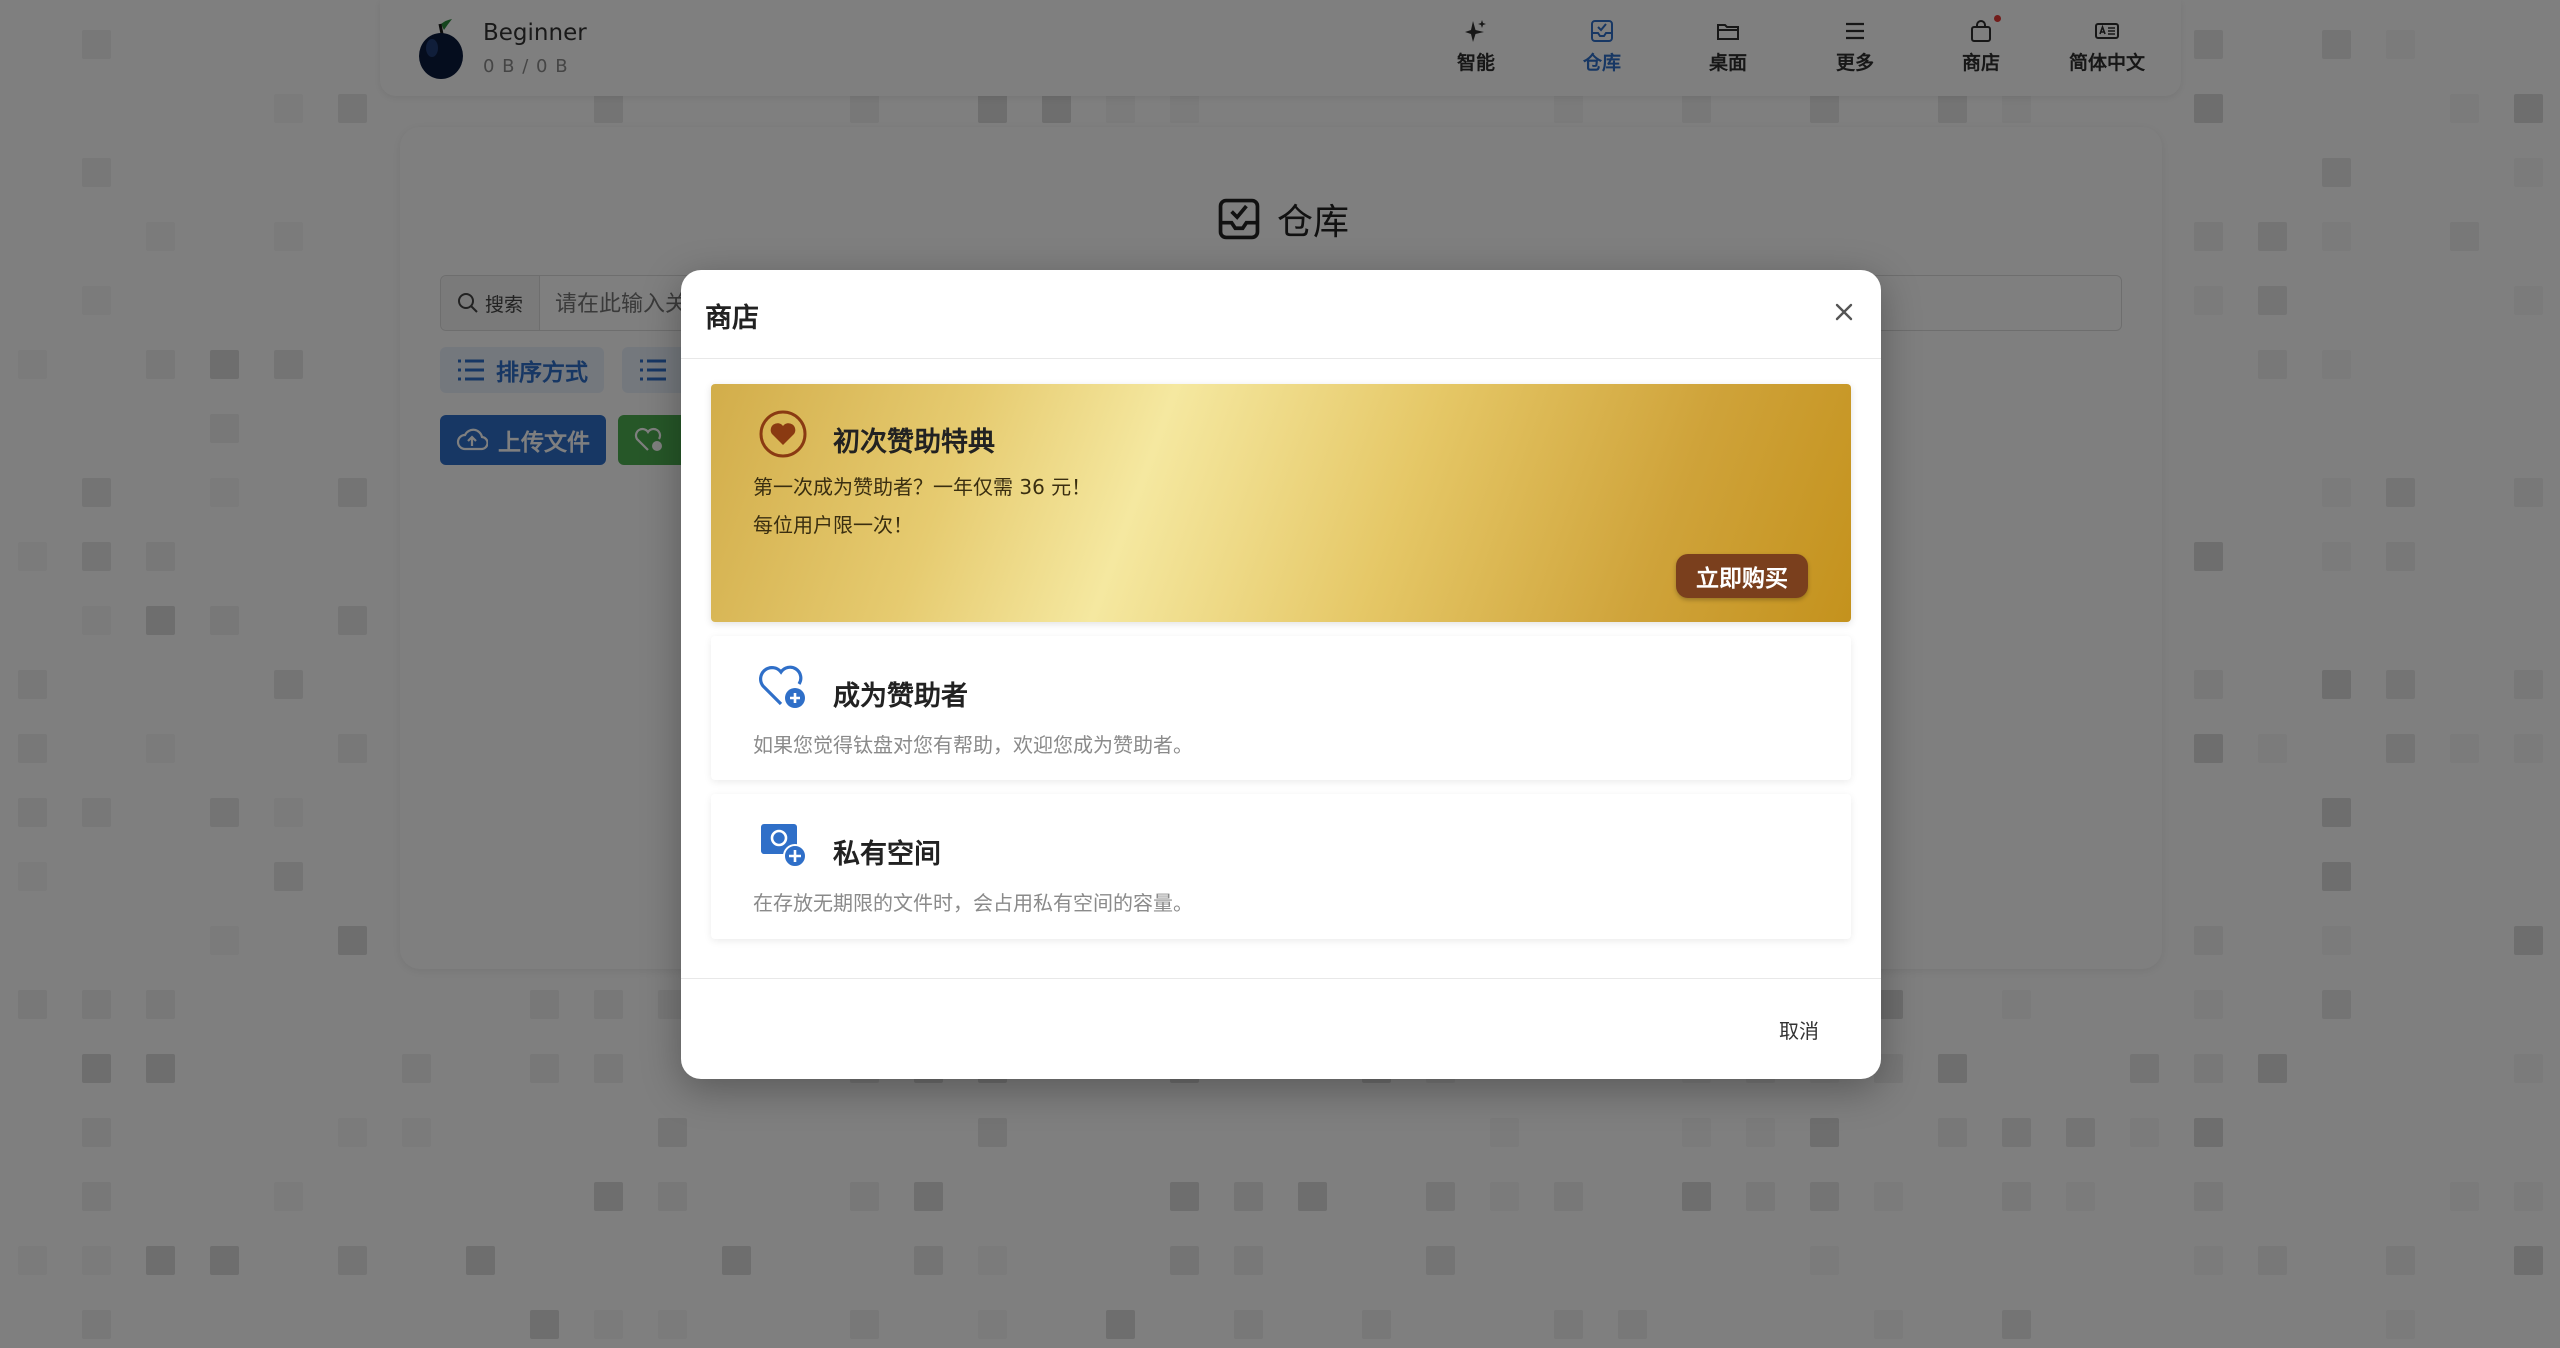  What do you see at coordinates (914, 442) in the screenshot?
I see `offer-title: 初次赞助特典` at bounding box center [914, 442].